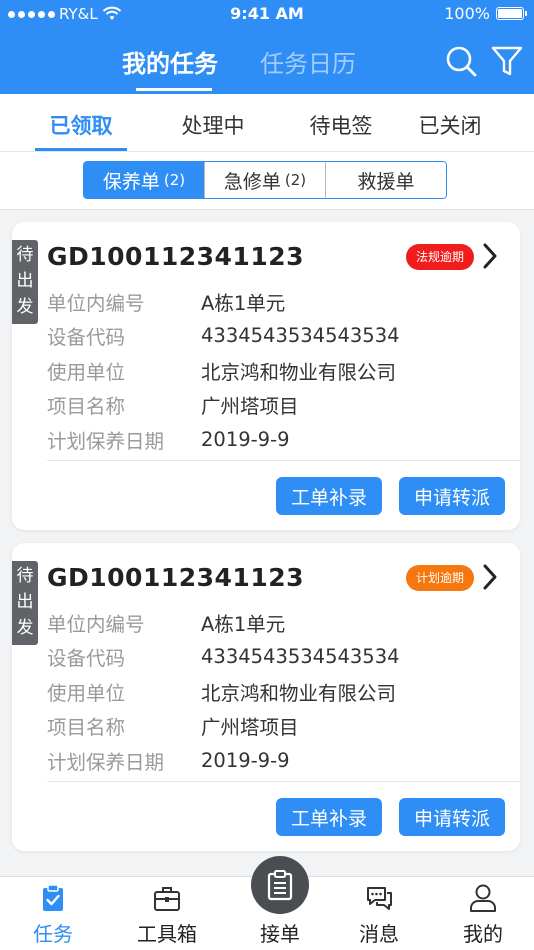 The height and width of the screenshot is (950, 534). Describe the element at coordinates (379, 898) in the screenshot. I see `chat-icon` at that location.